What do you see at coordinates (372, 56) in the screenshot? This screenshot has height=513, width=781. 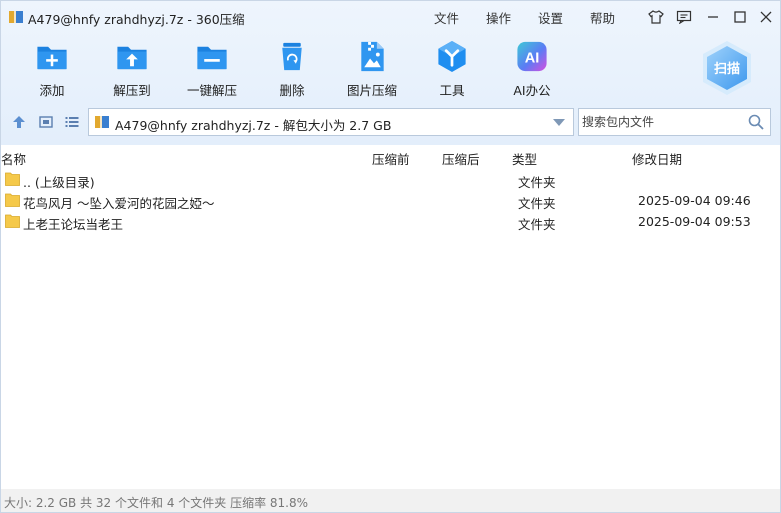 I see `image-compress-icon` at bounding box center [372, 56].